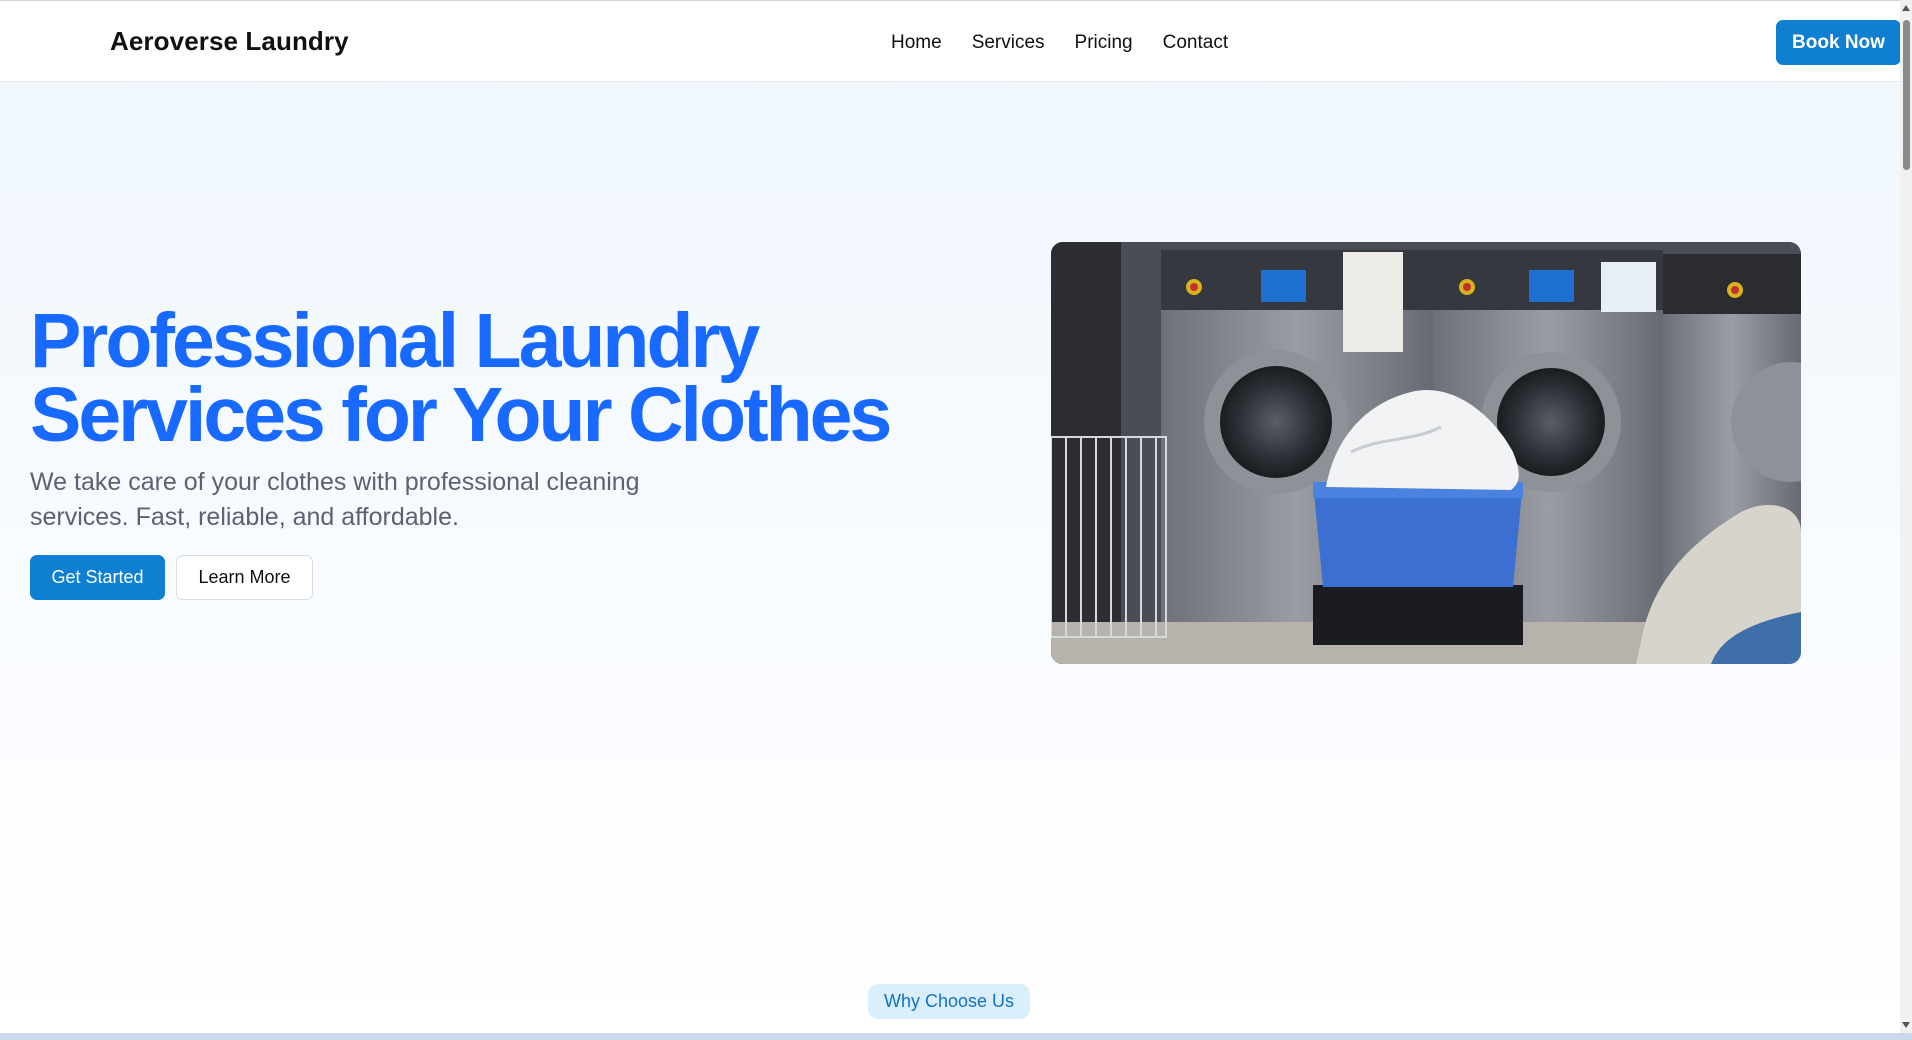  Describe the element at coordinates (1195, 43) in the screenshot. I see `nav-contact-link: Contact` at that location.